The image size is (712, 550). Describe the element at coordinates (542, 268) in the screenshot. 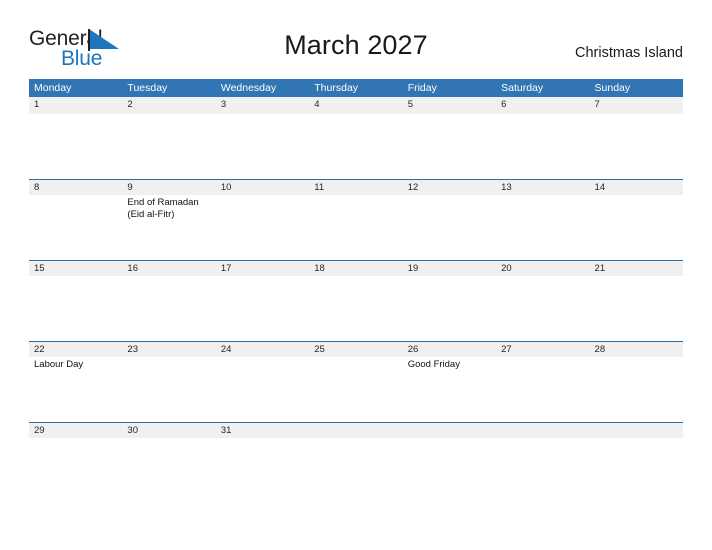

I see `date-cell: 20` at that location.